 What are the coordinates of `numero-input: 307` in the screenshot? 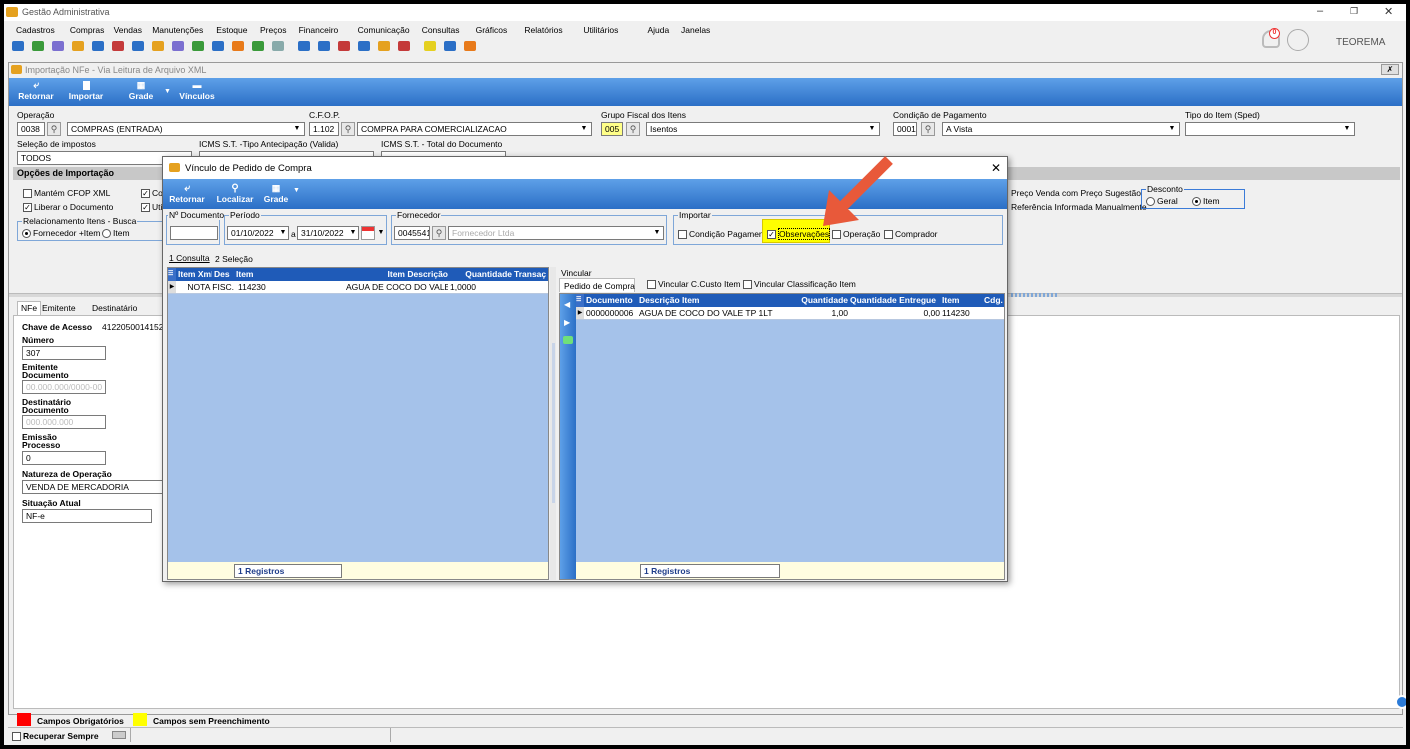 It's located at (64, 353).